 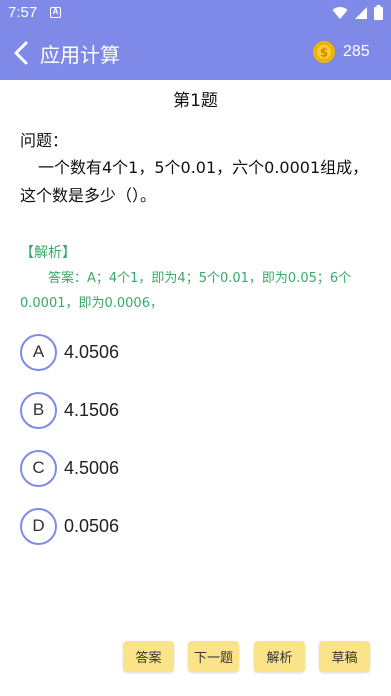 I want to click on option-value: 4.0506, so click(x=92, y=351).